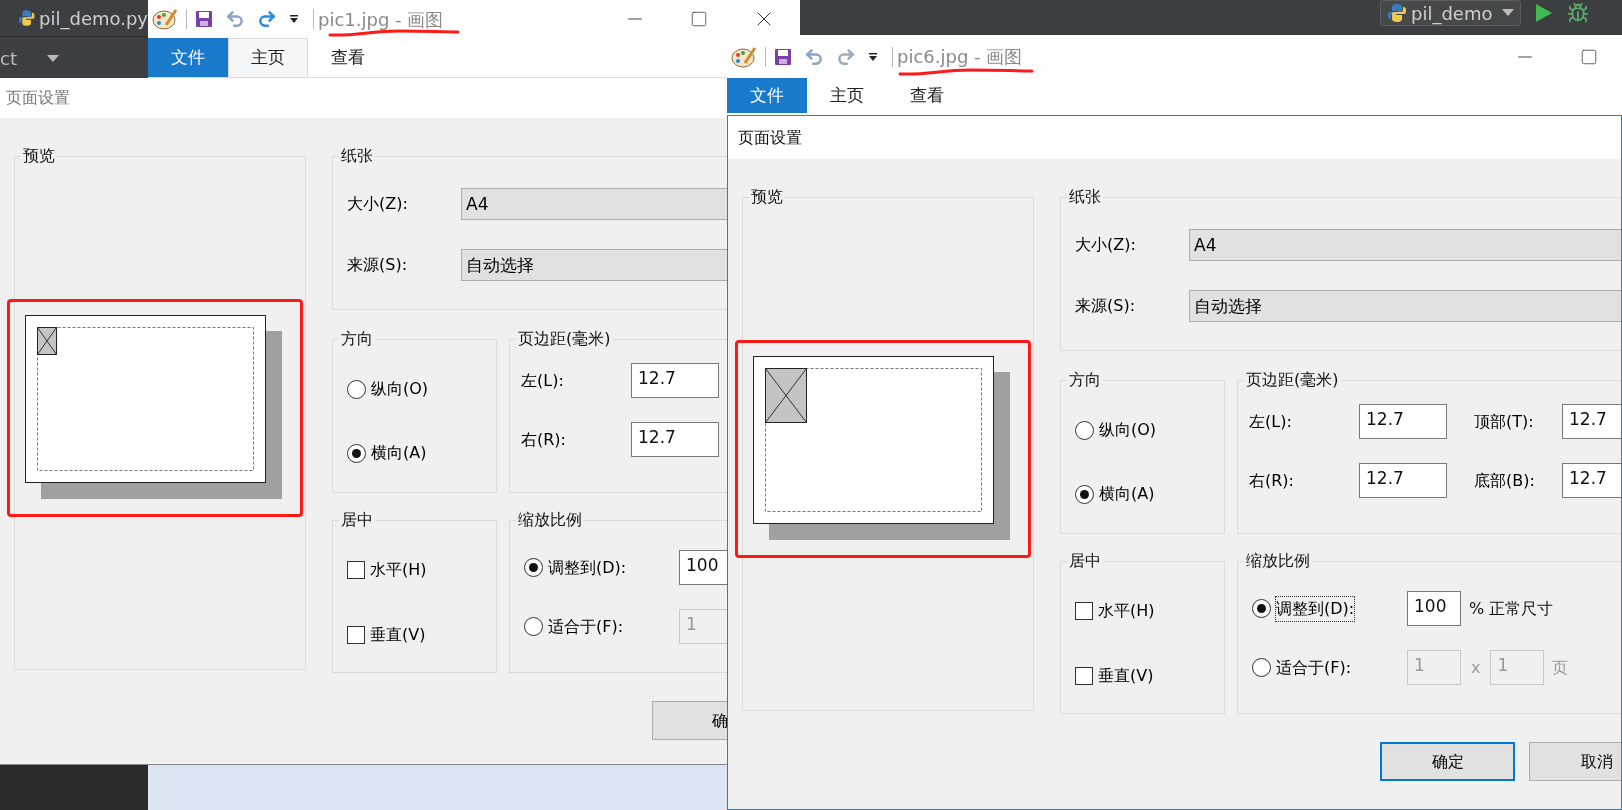 This screenshot has width=1622, height=810. I want to click on panel-title: ct, so click(8, 59).